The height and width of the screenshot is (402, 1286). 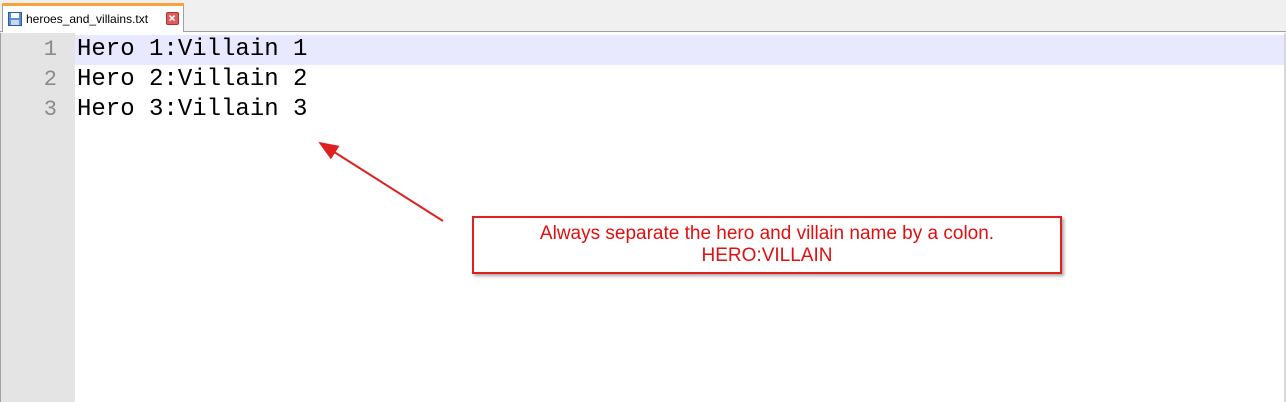 What do you see at coordinates (381, 181) in the screenshot?
I see `annotation-arrow` at bounding box center [381, 181].